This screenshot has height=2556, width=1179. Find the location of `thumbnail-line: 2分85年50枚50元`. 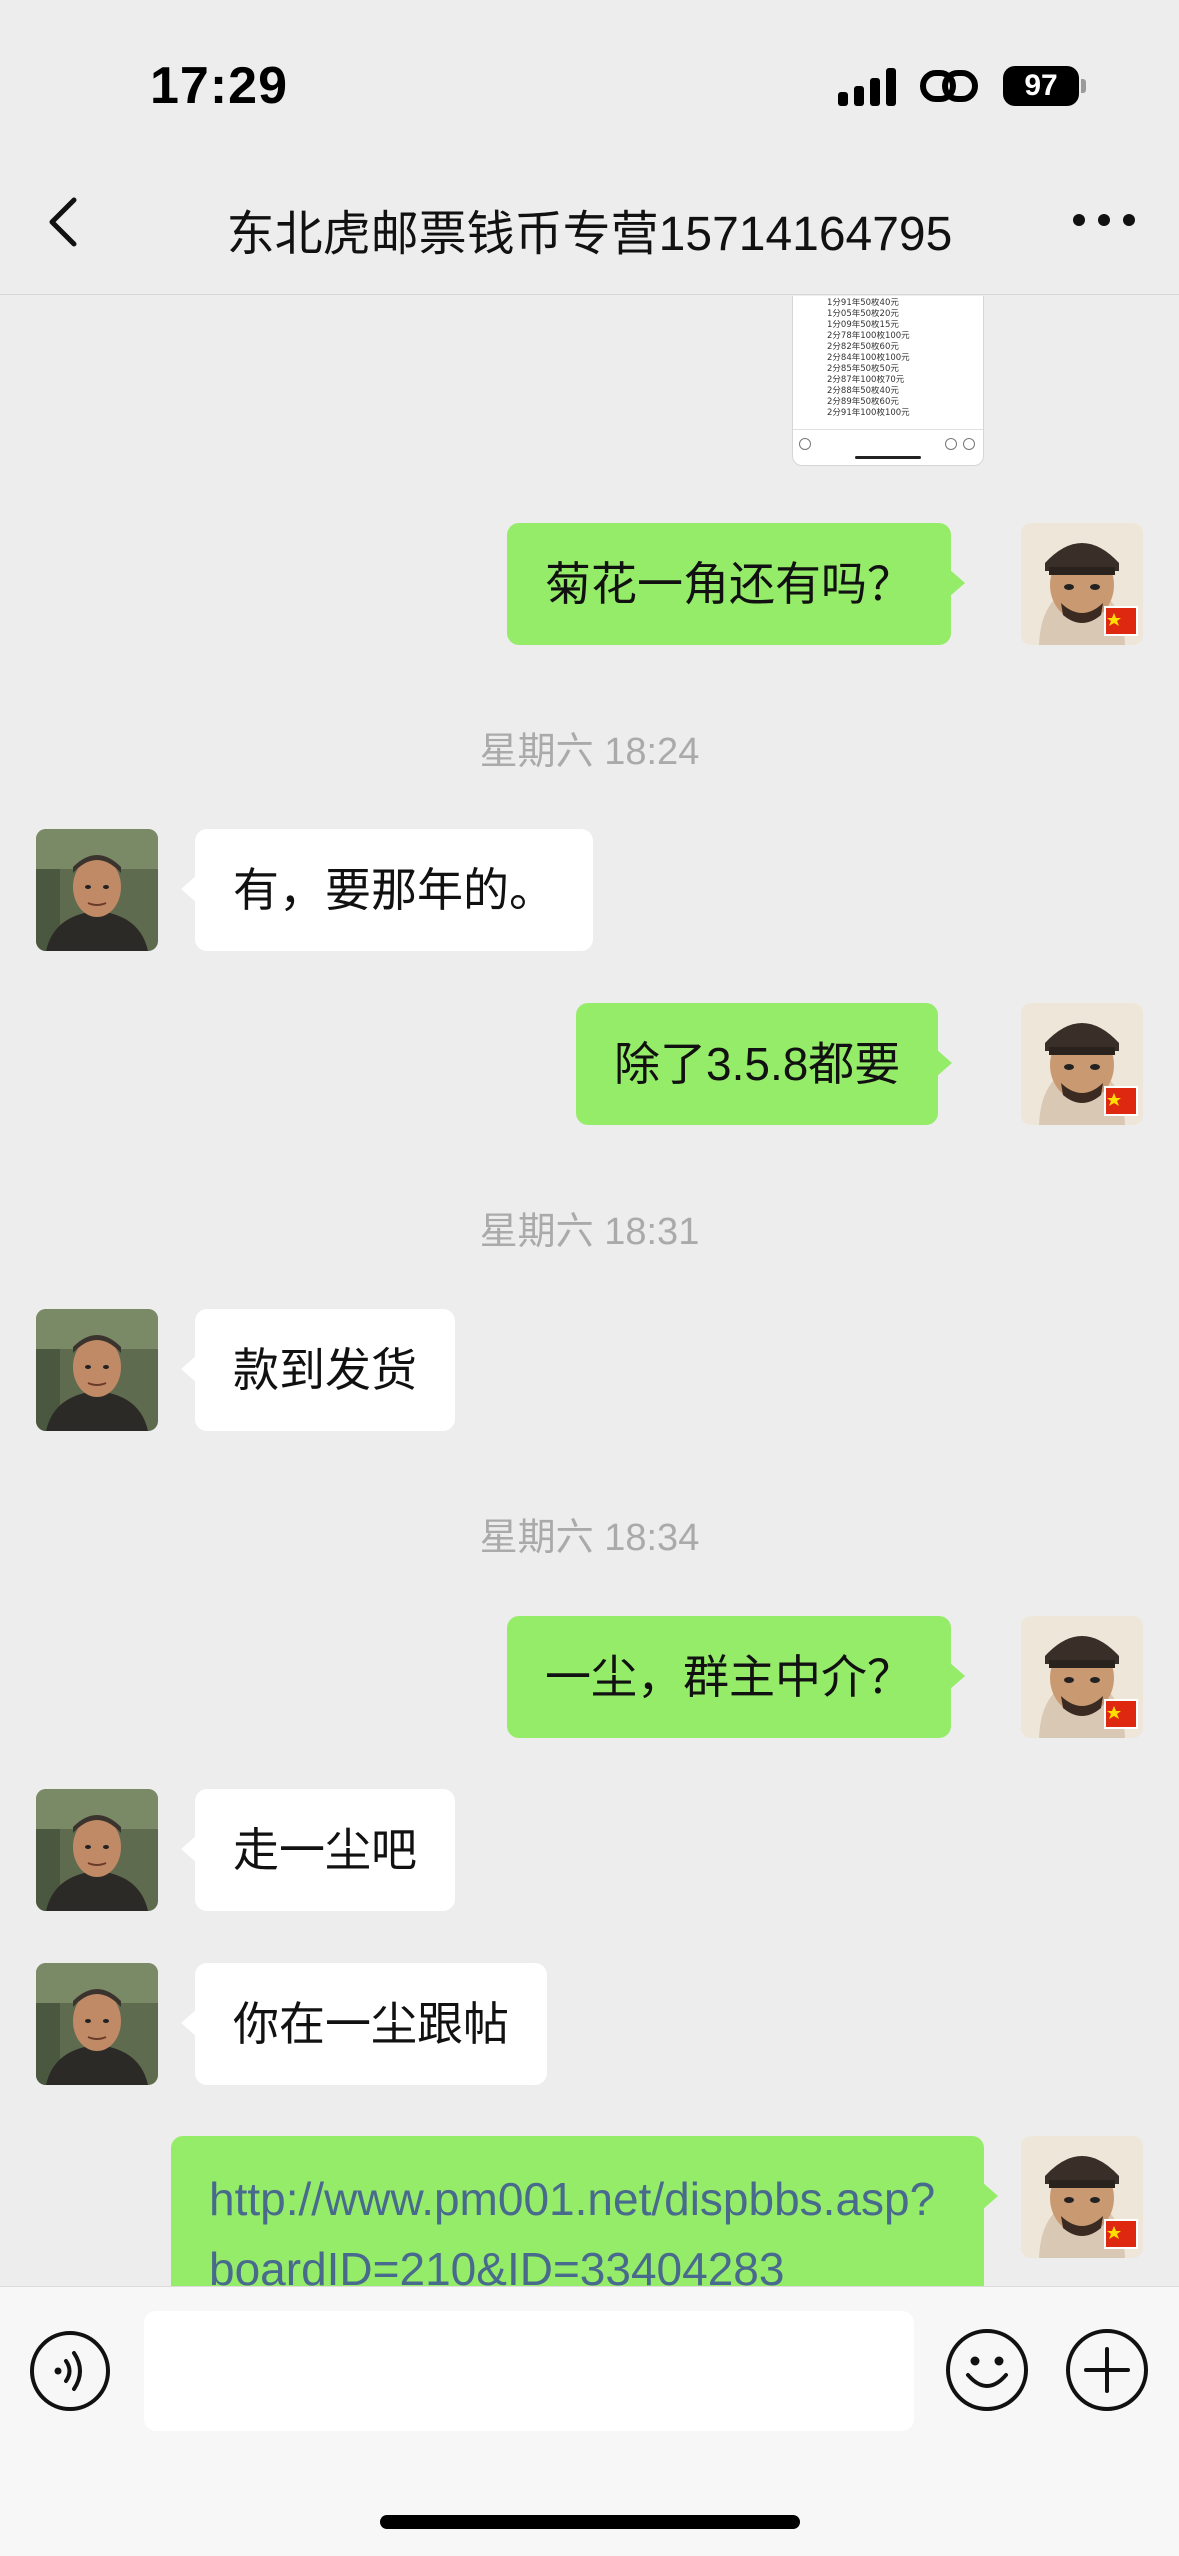

thumbnail-line: 2分85年50枚50元 is located at coordinates (863, 369).